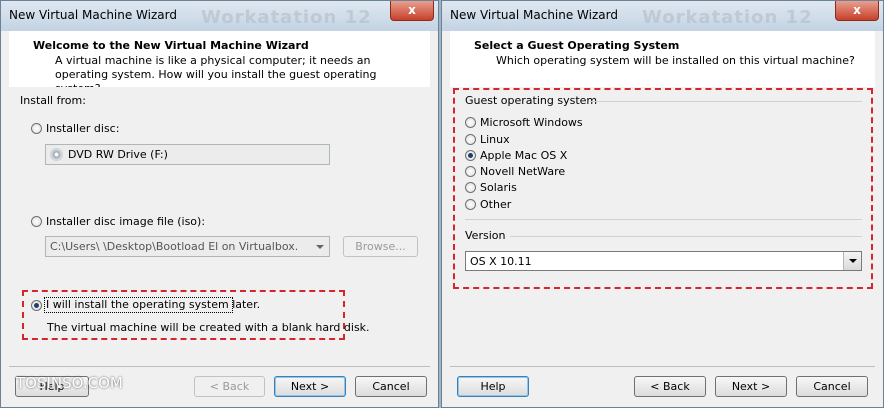  I want to click on group-divider, so click(726, 101).